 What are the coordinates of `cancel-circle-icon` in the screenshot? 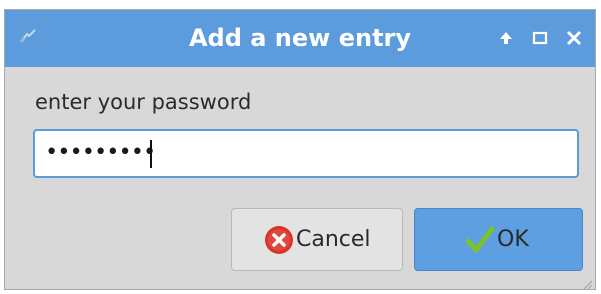 It's located at (279, 240).